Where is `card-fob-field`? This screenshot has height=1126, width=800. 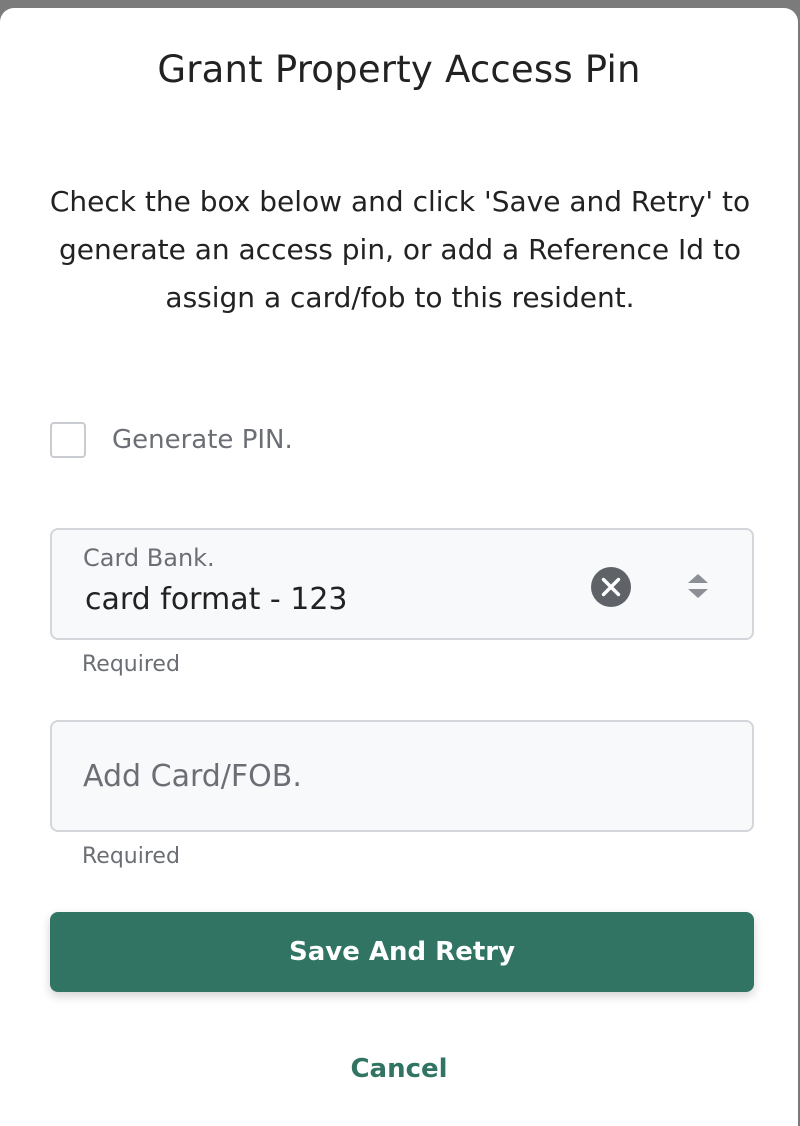 card-fob-field is located at coordinates (402, 776).